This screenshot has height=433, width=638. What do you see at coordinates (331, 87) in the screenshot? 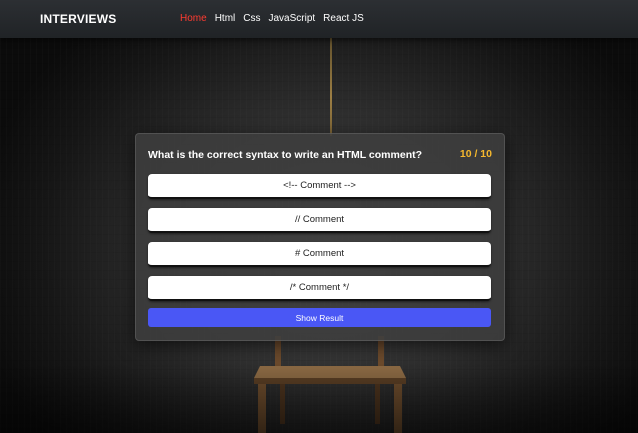
I see `hanging-wire` at bounding box center [331, 87].